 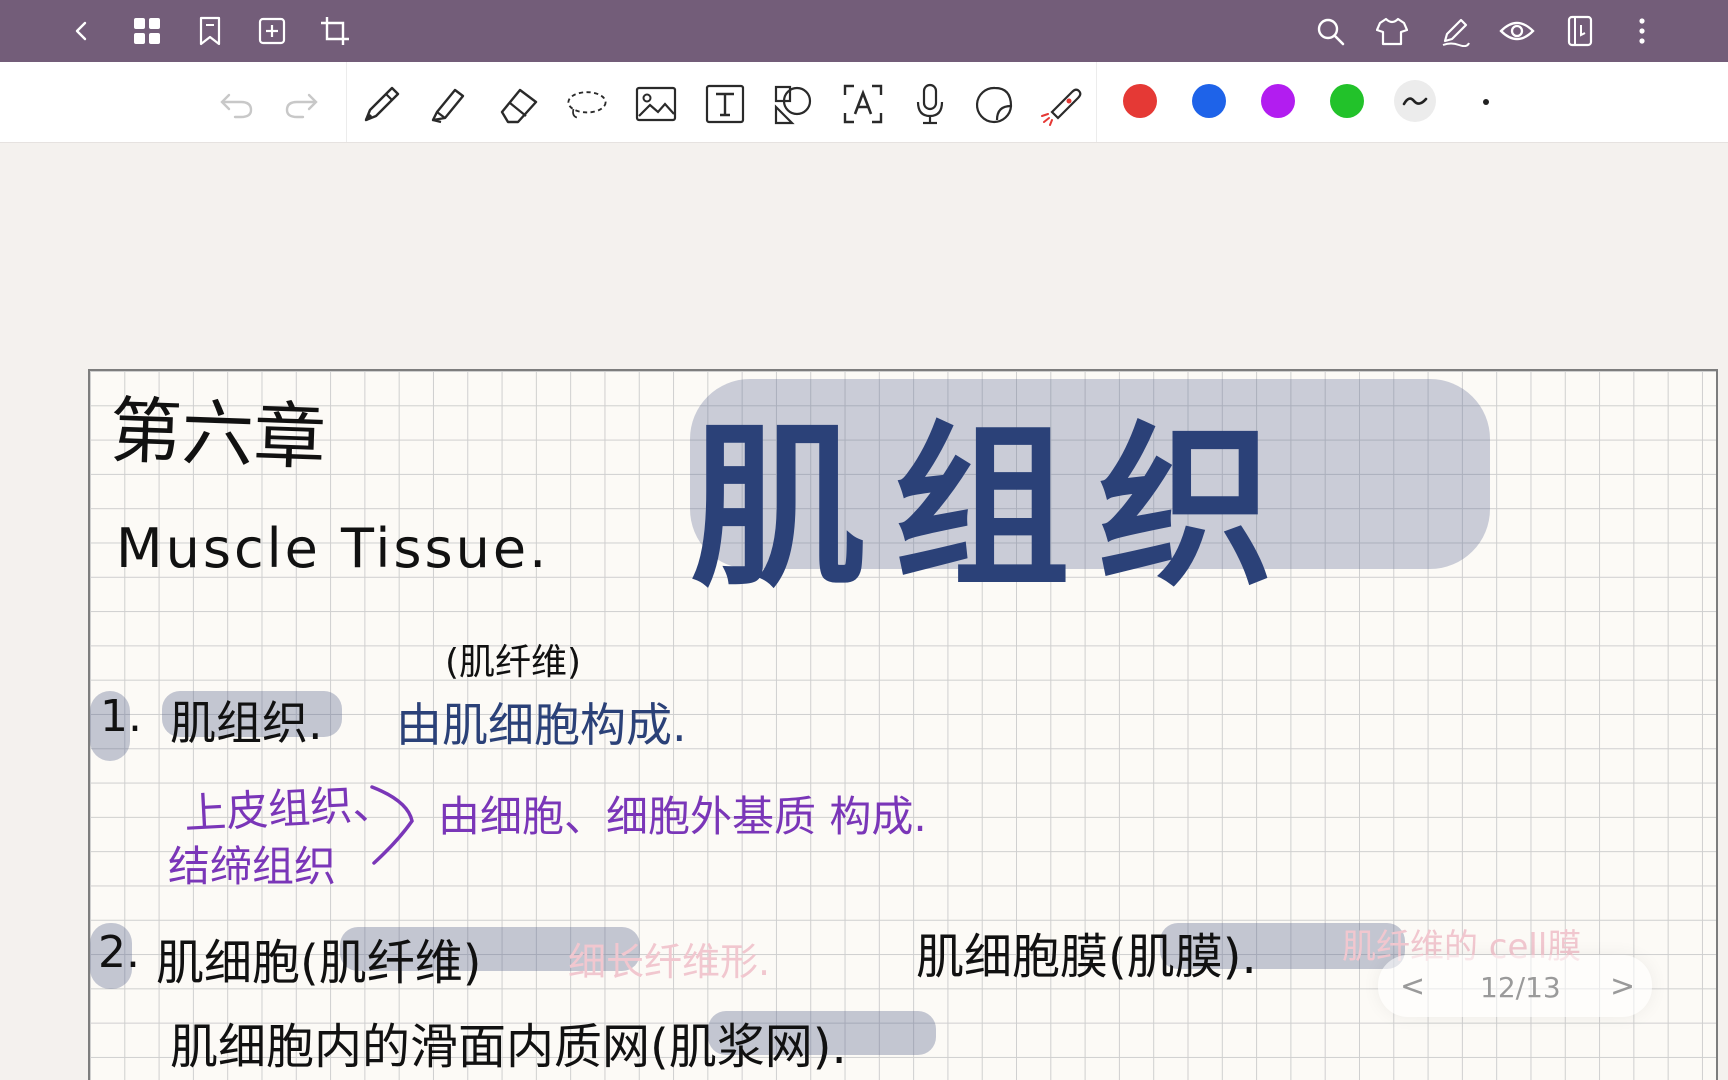 What do you see at coordinates (682, 816) in the screenshot?
I see `tissue-definition: 由细胞、细胞外基质 构成.` at bounding box center [682, 816].